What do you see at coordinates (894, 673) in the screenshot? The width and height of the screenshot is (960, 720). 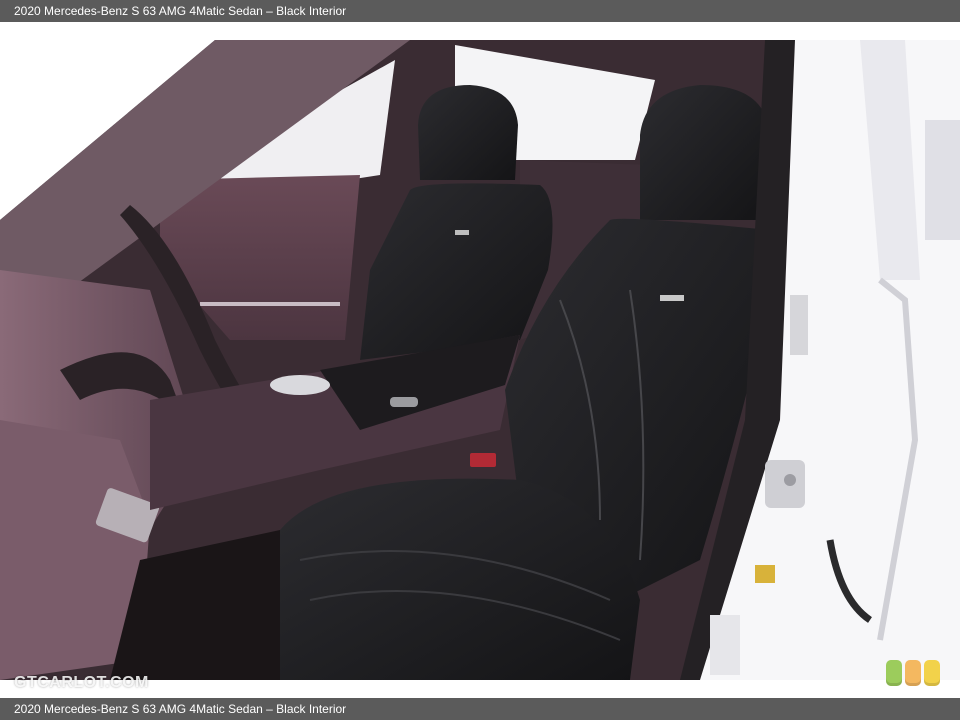 I see `rating-dot-green` at bounding box center [894, 673].